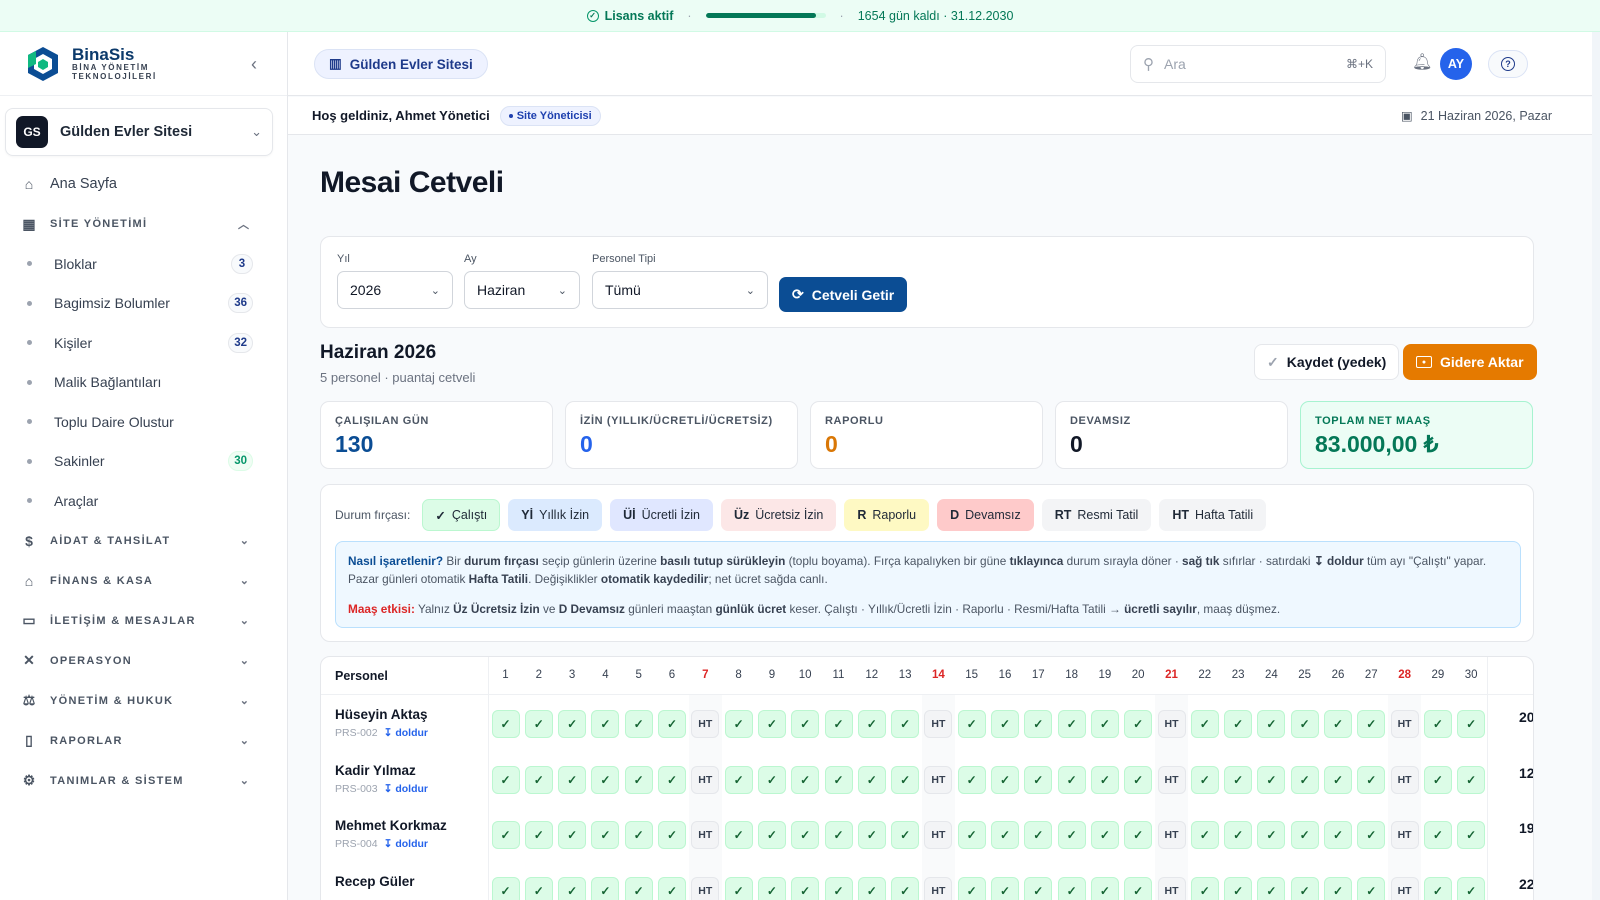  Describe the element at coordinates (143, 343) in the screenshot. I see `sidebar-item-kisiler: Kişiler 32` at that location.